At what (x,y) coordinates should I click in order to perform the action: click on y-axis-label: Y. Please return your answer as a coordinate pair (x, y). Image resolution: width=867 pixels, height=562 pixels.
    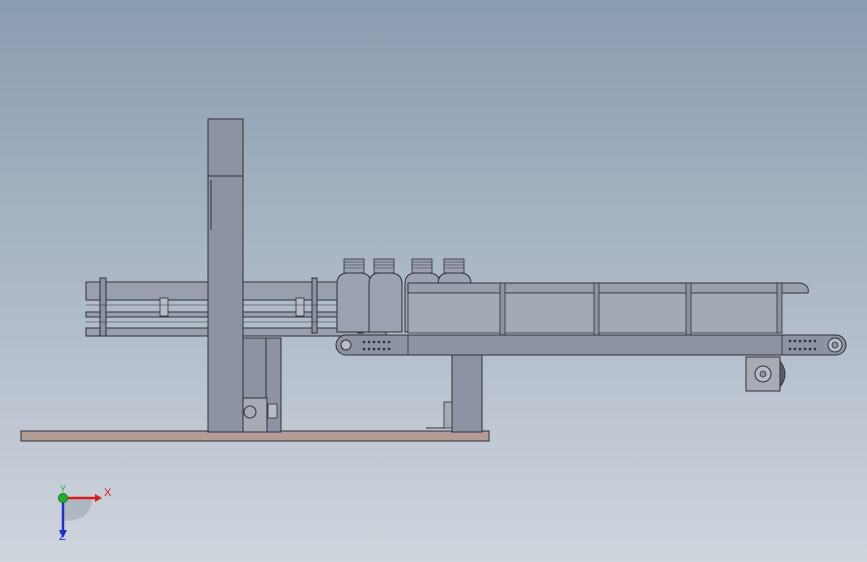
    Looking at the image, I should click on (63, 489).